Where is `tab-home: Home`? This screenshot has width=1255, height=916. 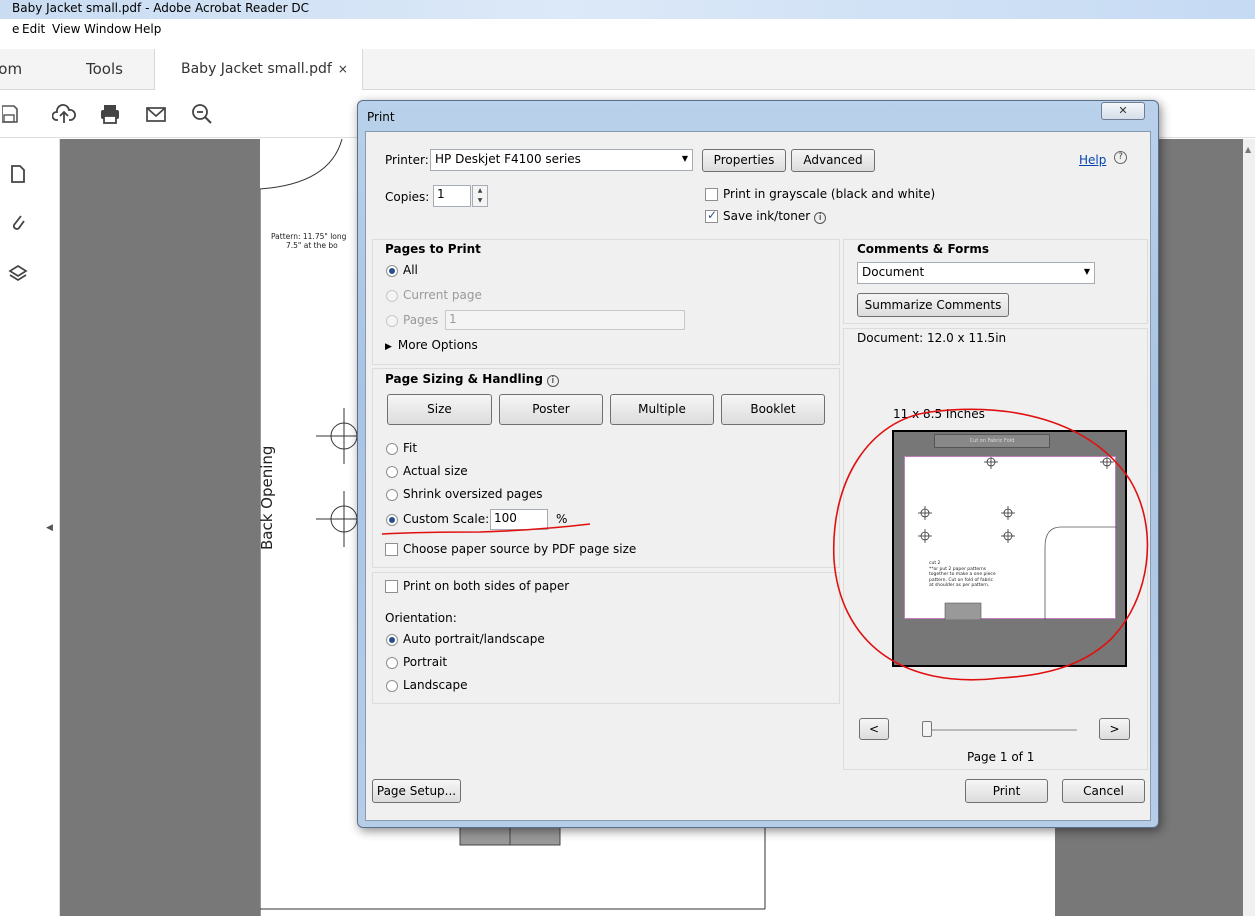
tab-home: Home is located at coordinates (10, 69).